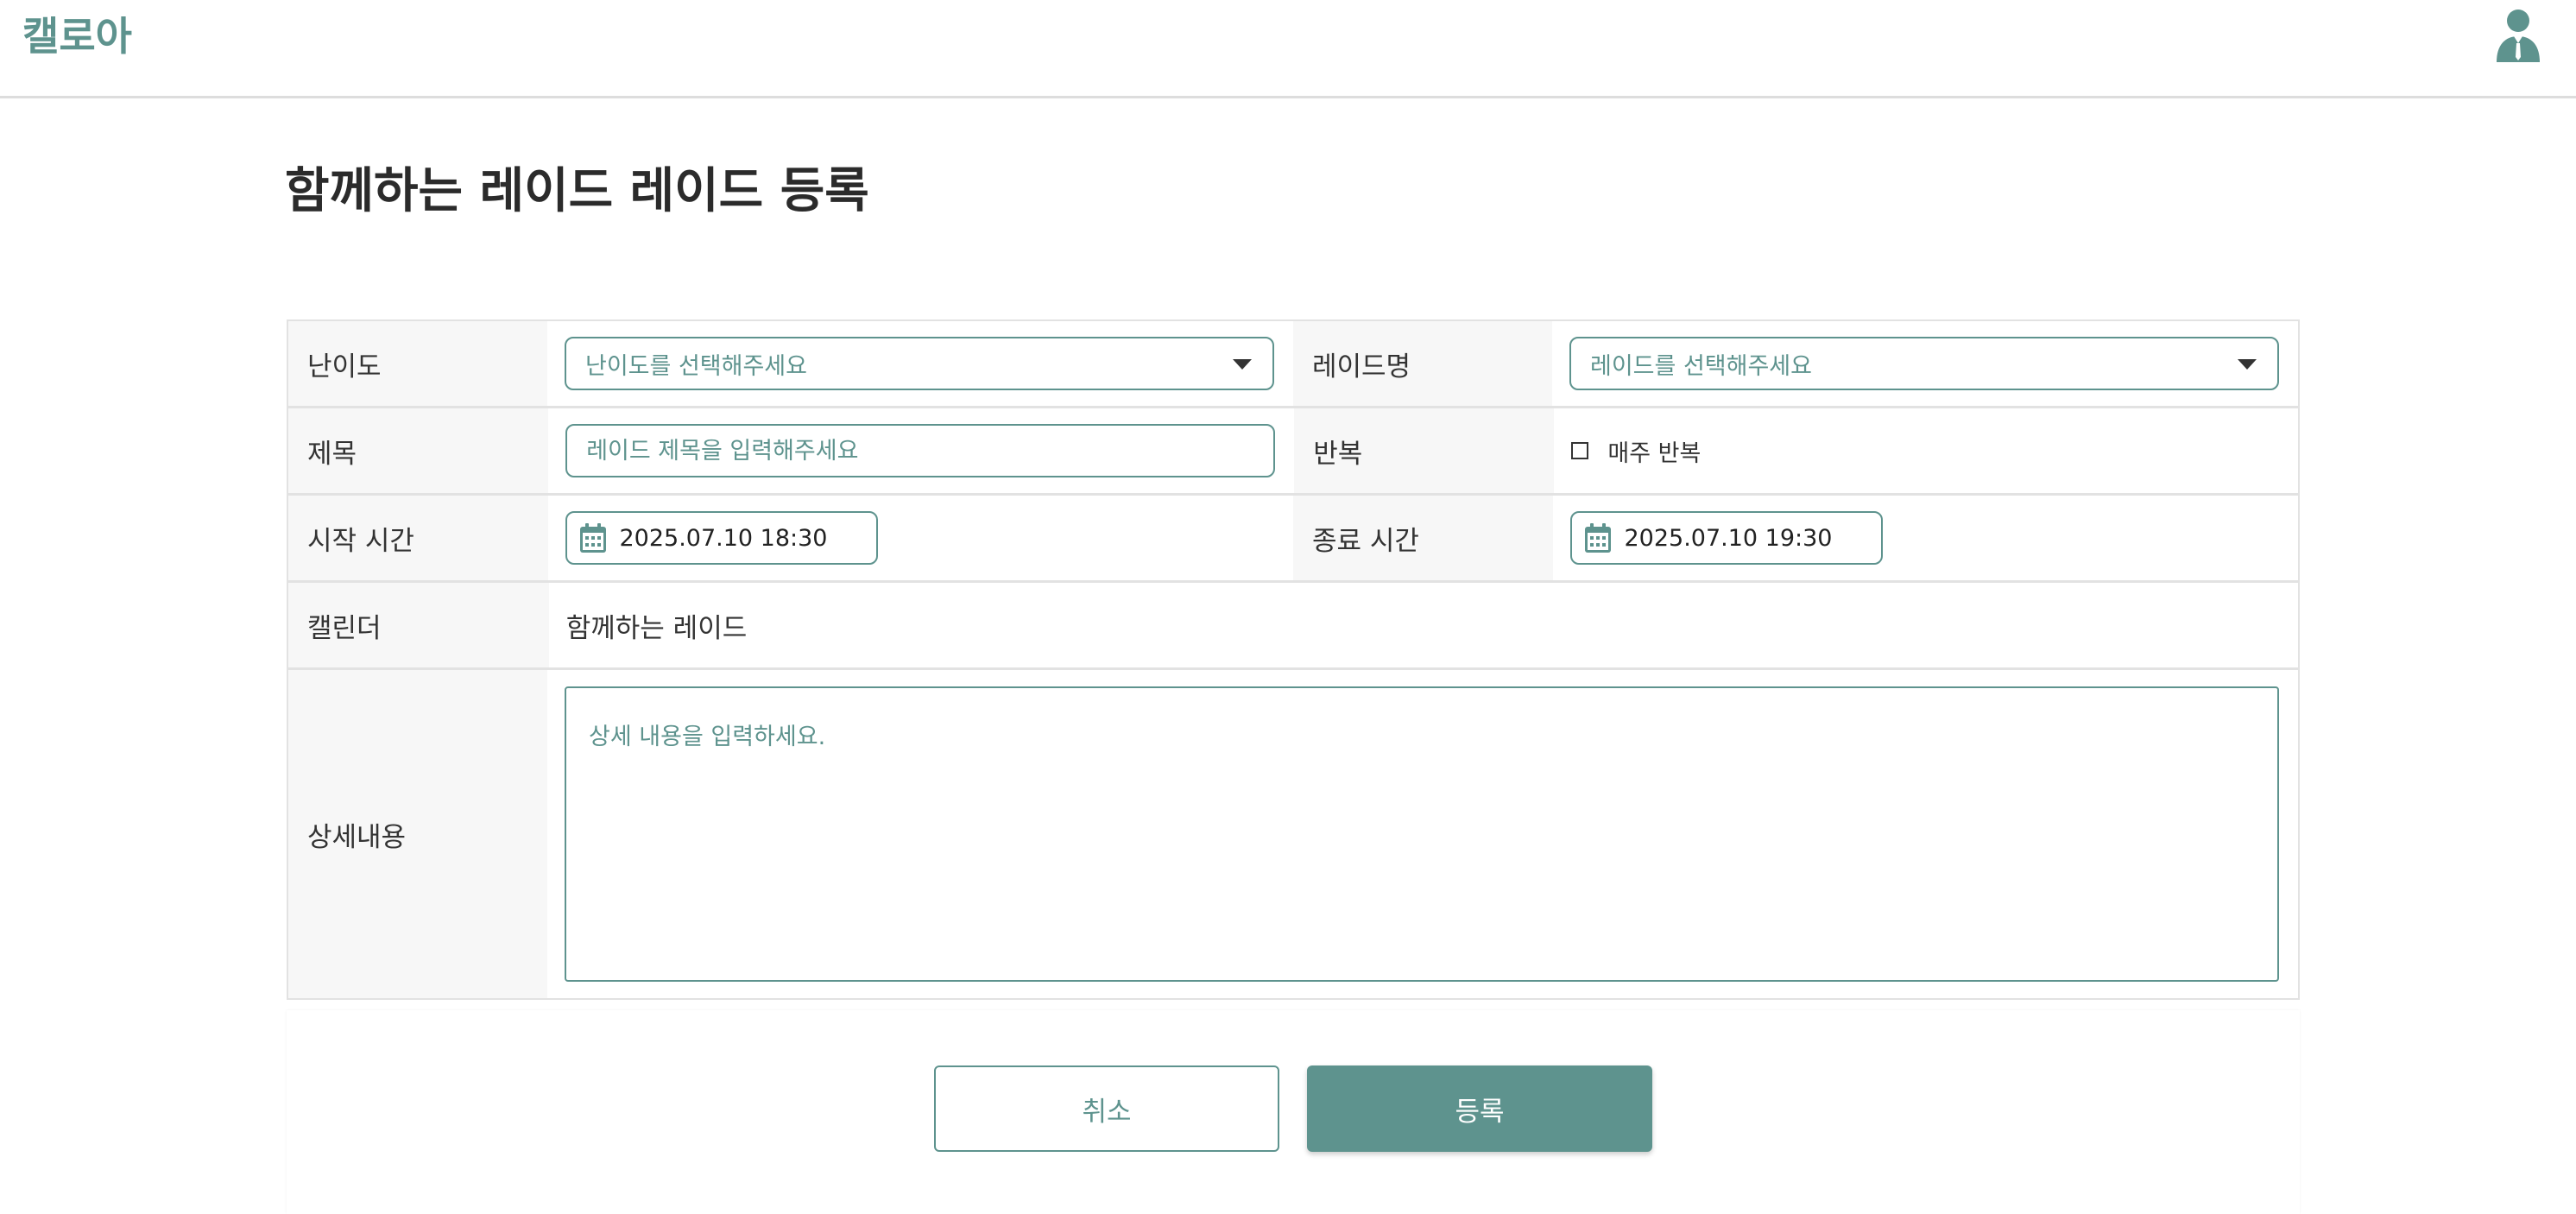 The image size is (2576, 1214). Describe the element at coordinates (77, 36) in the screenshot. I see `app-logo: 캘로아` at that location.